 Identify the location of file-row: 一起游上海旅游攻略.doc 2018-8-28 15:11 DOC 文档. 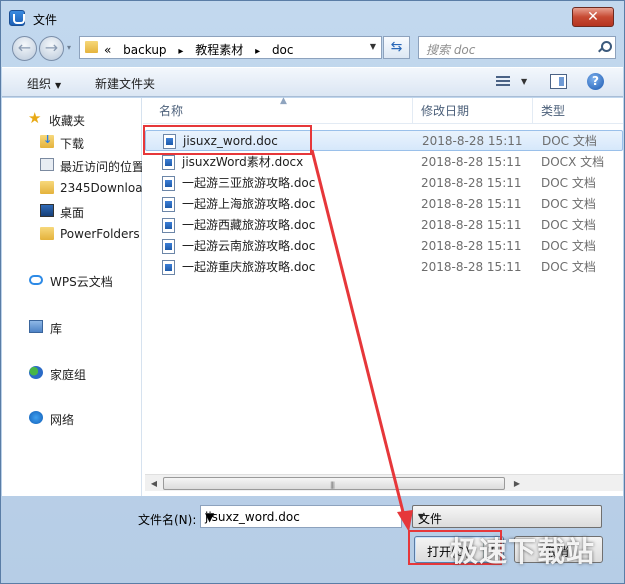
(384, 204).